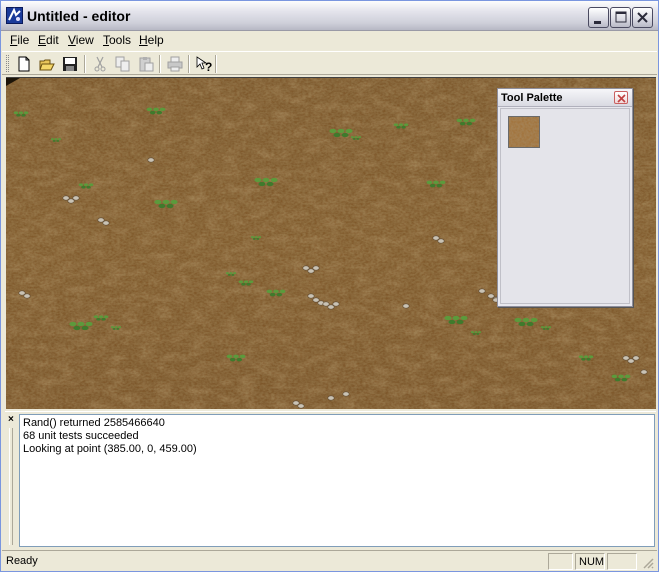 This screenshot has width=659, height=572. Describe the element at coordinates (48, 40) in the screenshot. I see `menu-edit: Edit` at that location.